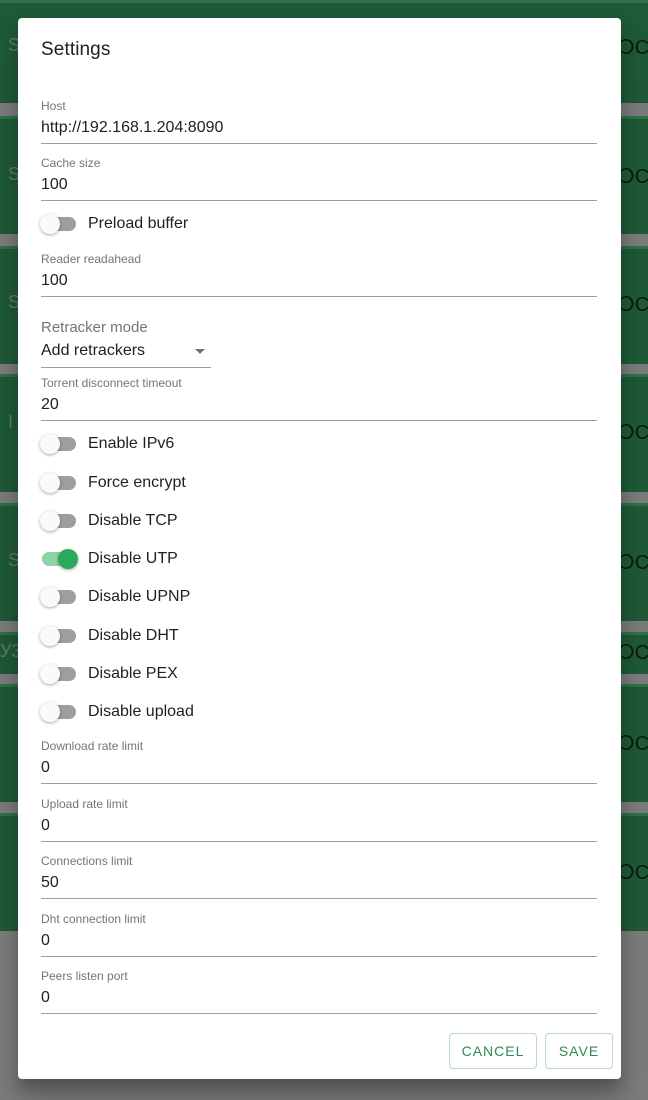 This screenshot has width=648, height=1100. I want to click on cancel-button: CANCEL, so click(493, 1051).